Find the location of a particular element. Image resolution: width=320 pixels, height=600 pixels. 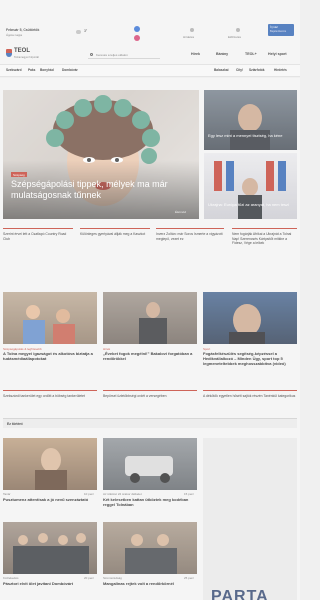

subnav-item: Bonyhád is located at coordinates (47, 70).